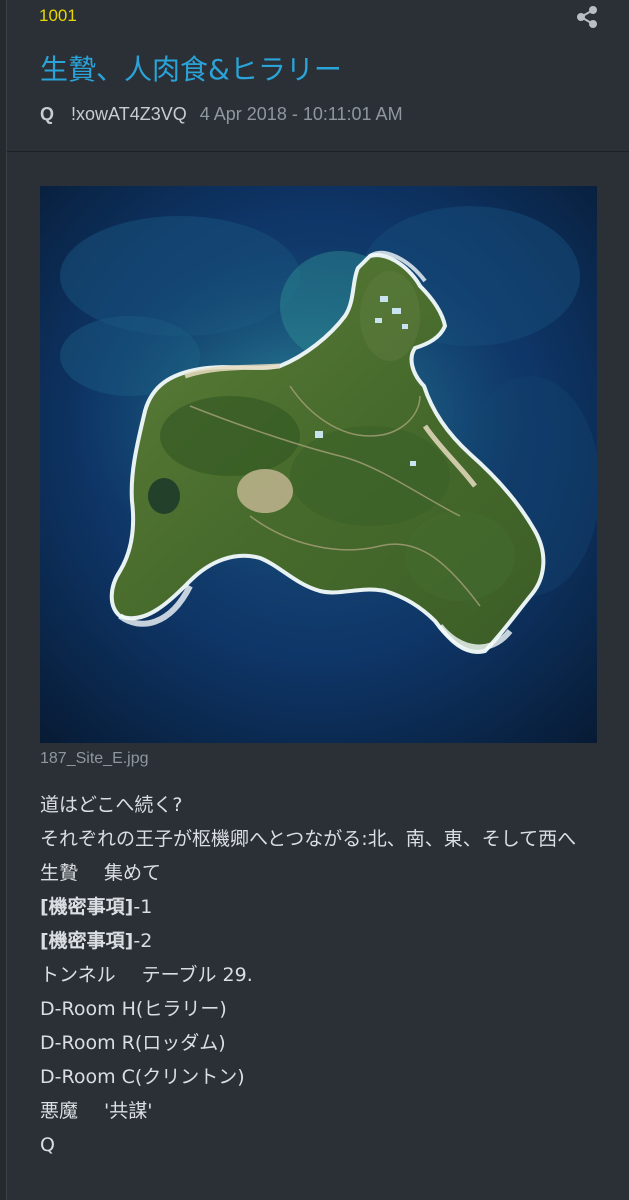 This screenshot has width=629, height=1200. What do you see at coordinates (94, 759) in the screenshot?
I see `attachment-filename: 187_Site_E.jpg` at bounding box center [94, 759].